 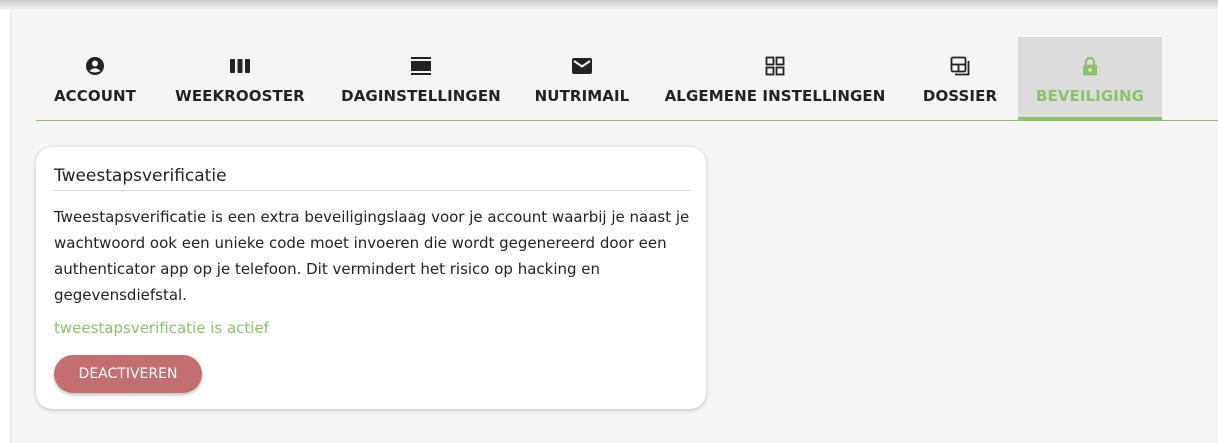 What do you see at coordinates (128, 374) in the screenshot?
I see `deactivate-button: DEACTIVEREN` at bounding box center [128, 374].